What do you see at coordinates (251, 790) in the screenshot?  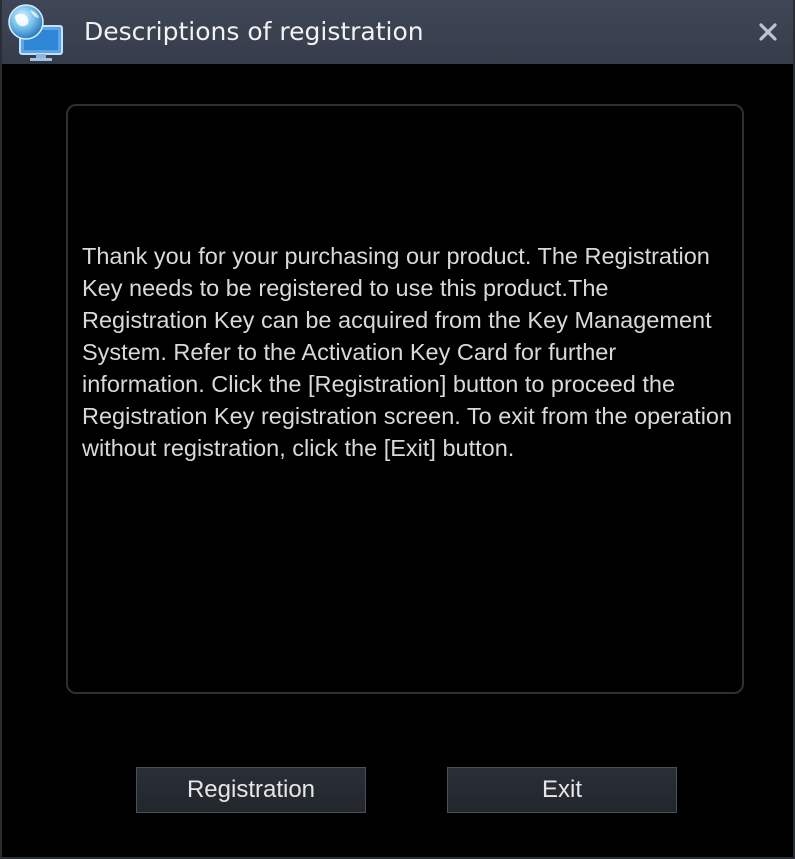 I see `registration-button: Registration` at bounding box center [251, 790].